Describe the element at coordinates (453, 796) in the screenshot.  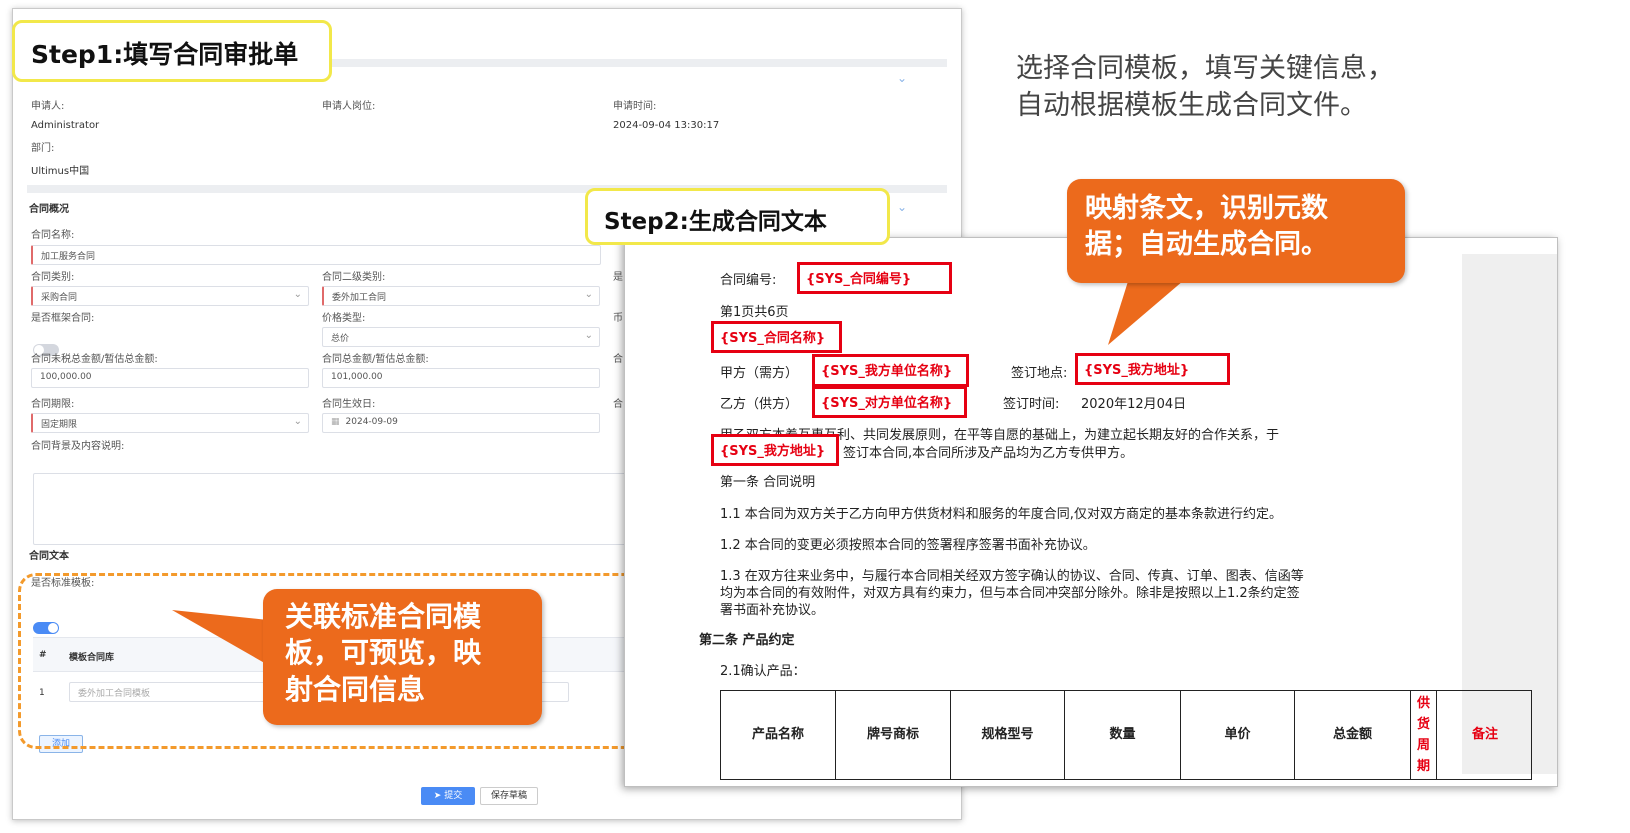
I see `submit-label: 提交` at that location.